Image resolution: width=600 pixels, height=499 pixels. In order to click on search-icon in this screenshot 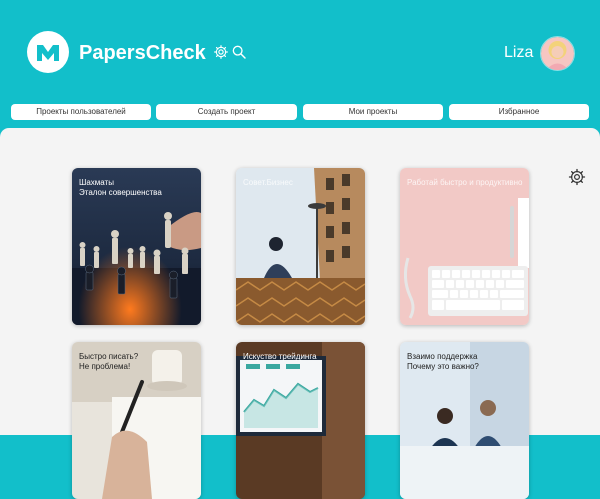, I will do `click(239, 52)`.